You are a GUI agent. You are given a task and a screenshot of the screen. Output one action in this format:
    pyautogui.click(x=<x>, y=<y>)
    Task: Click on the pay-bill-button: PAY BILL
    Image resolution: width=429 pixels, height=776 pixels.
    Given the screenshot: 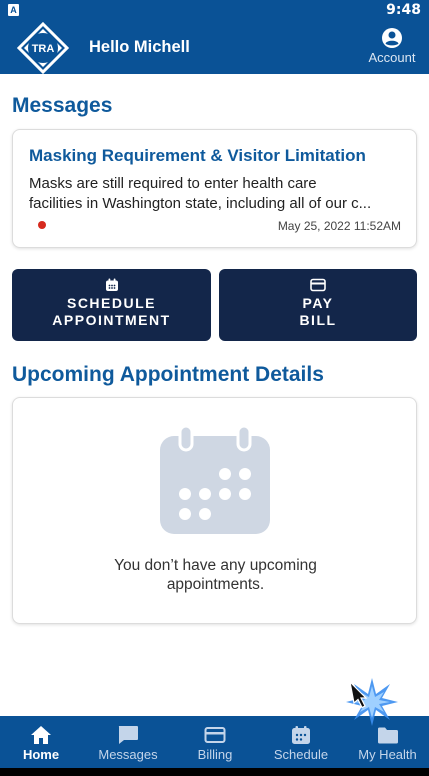 What is the action you would take?
    pyautogui.click(x=318, y=305)
    